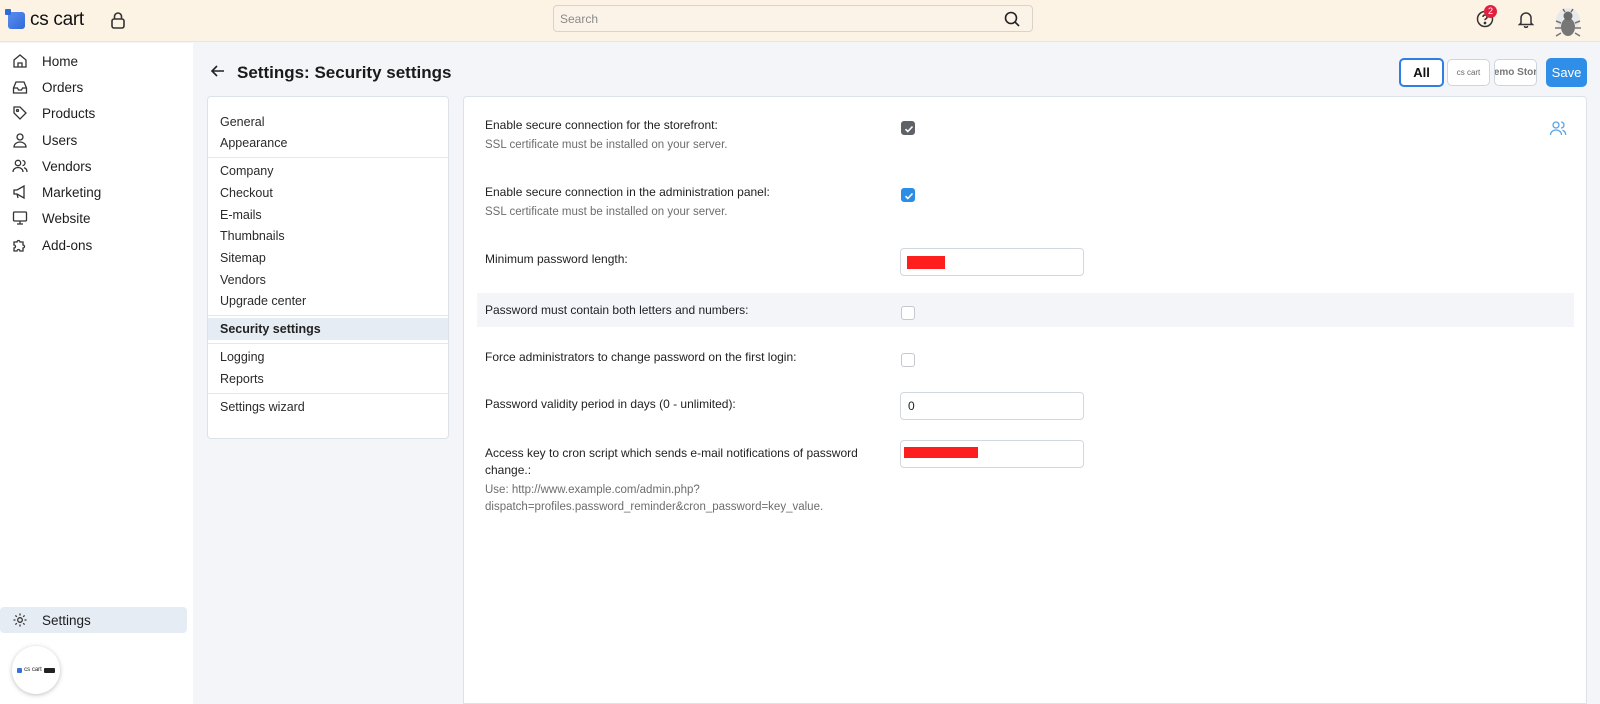 This screenshot has height=704, width=1600. Describe the element at coordinates (218, 71) in the screenshot. I see `back-arrow-icon` at that location.